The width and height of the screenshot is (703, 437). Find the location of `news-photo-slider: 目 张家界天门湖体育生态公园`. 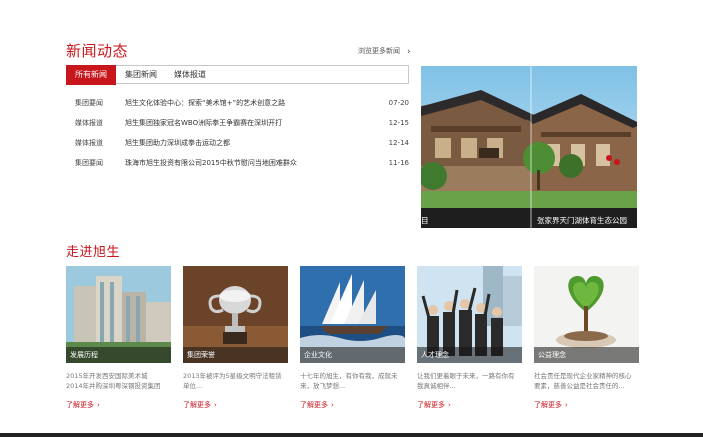

news-photo-slider: 目 张家界天门湖体育生态公园 is located at coordinates (529, 147).